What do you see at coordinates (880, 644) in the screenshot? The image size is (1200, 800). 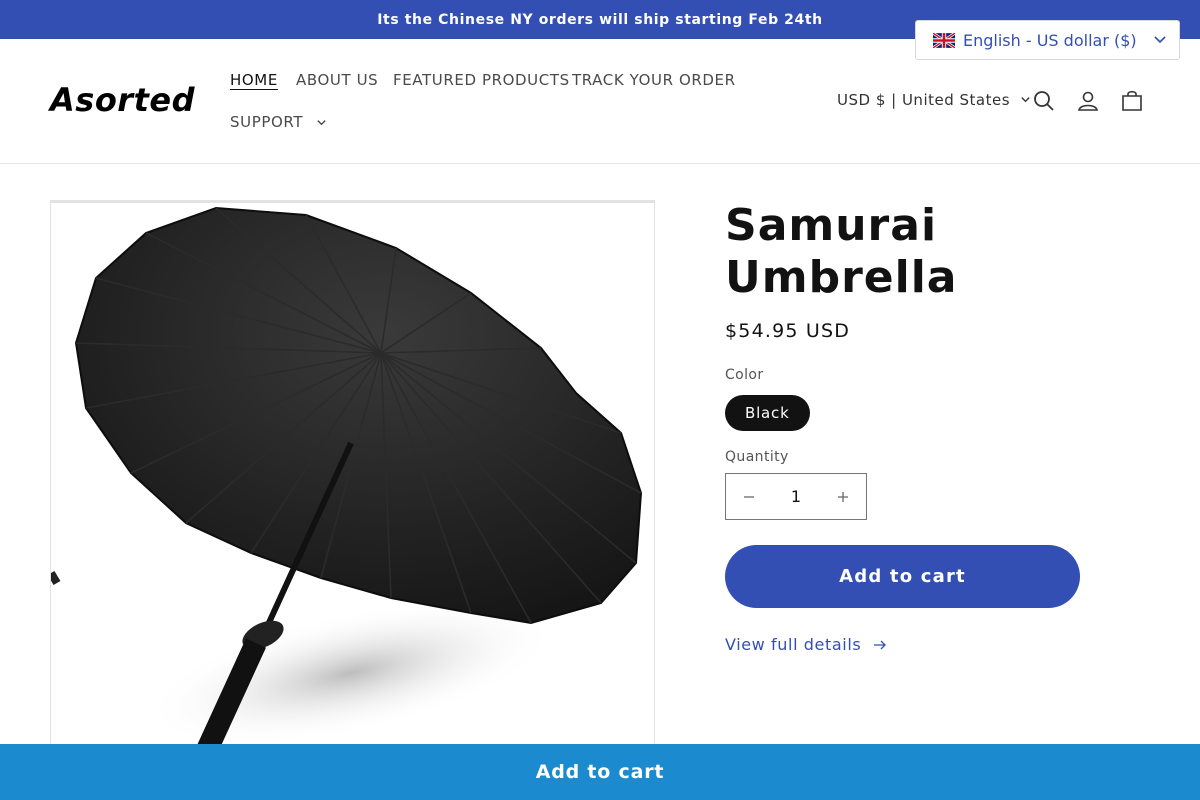 I see `arrow-right-icon` at bounding box center [880, 644].